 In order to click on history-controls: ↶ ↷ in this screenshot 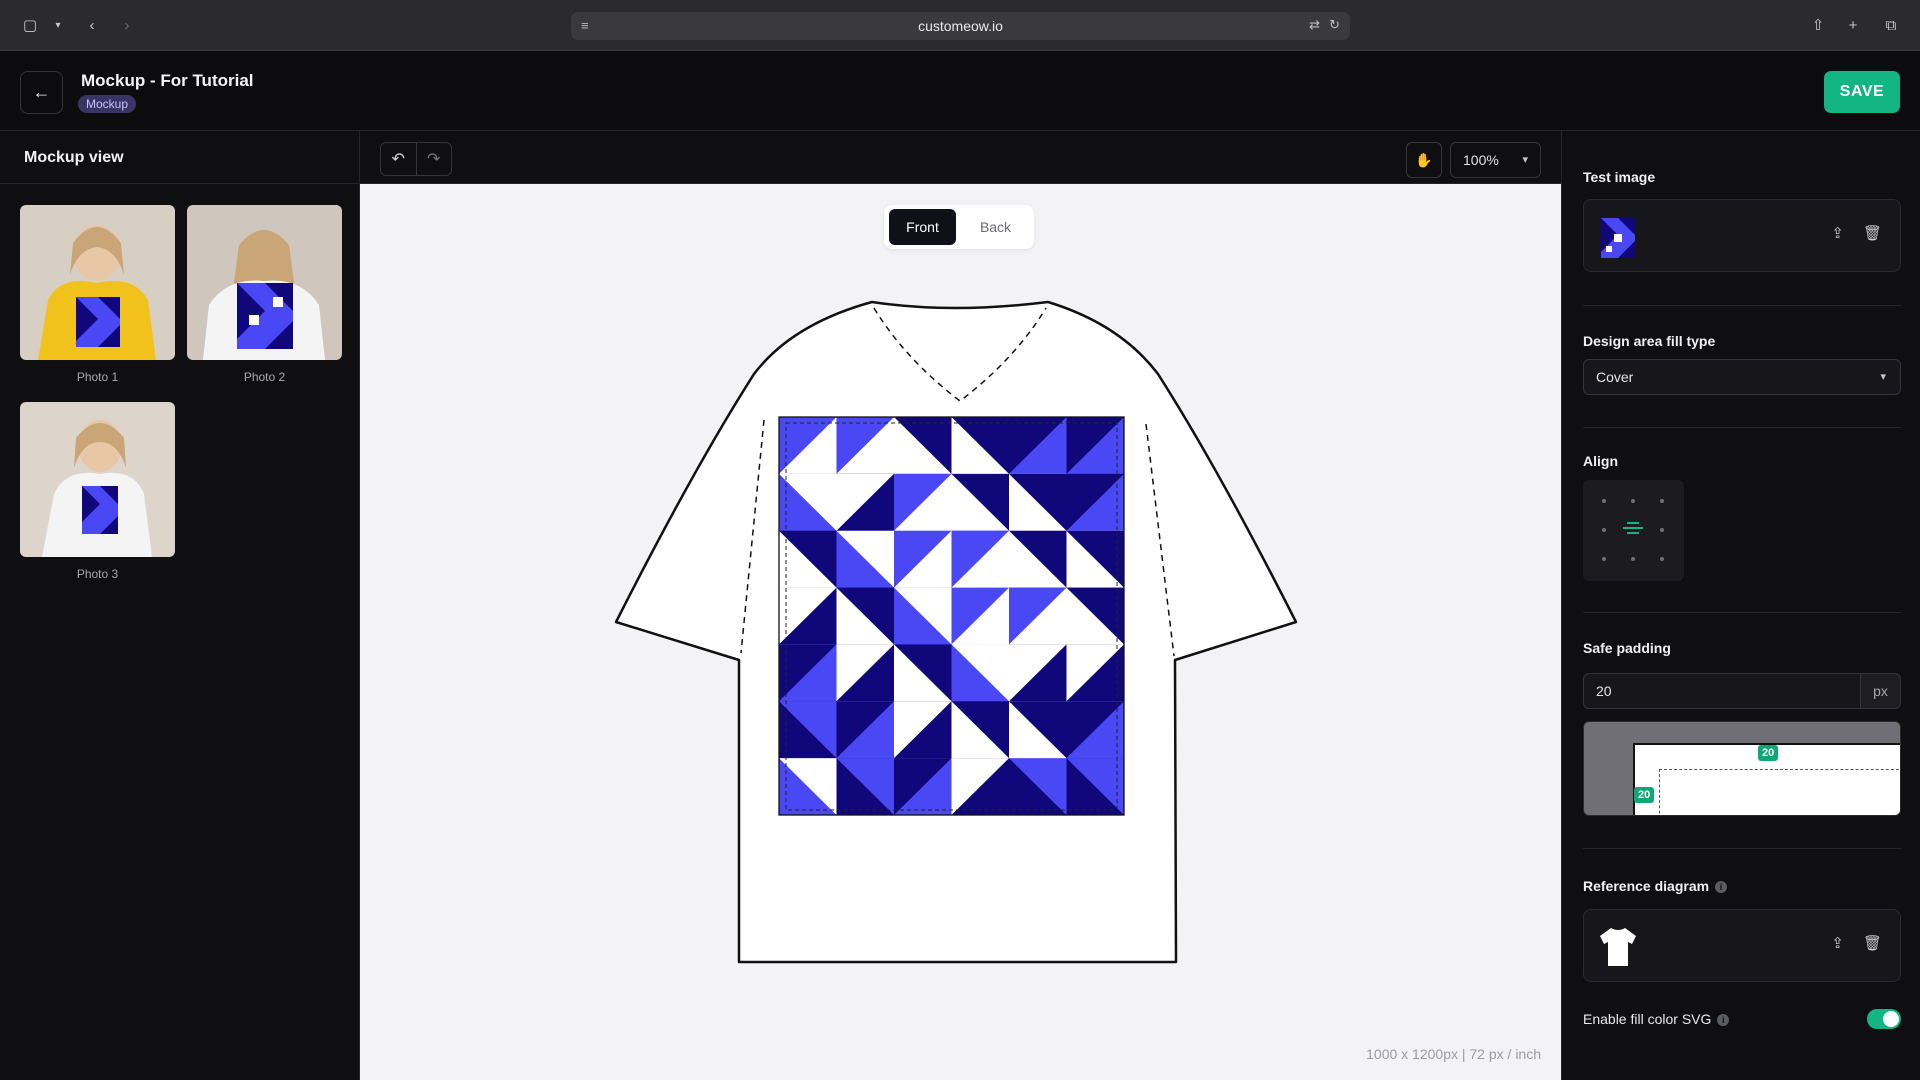, I will do `click(416, 159)`.